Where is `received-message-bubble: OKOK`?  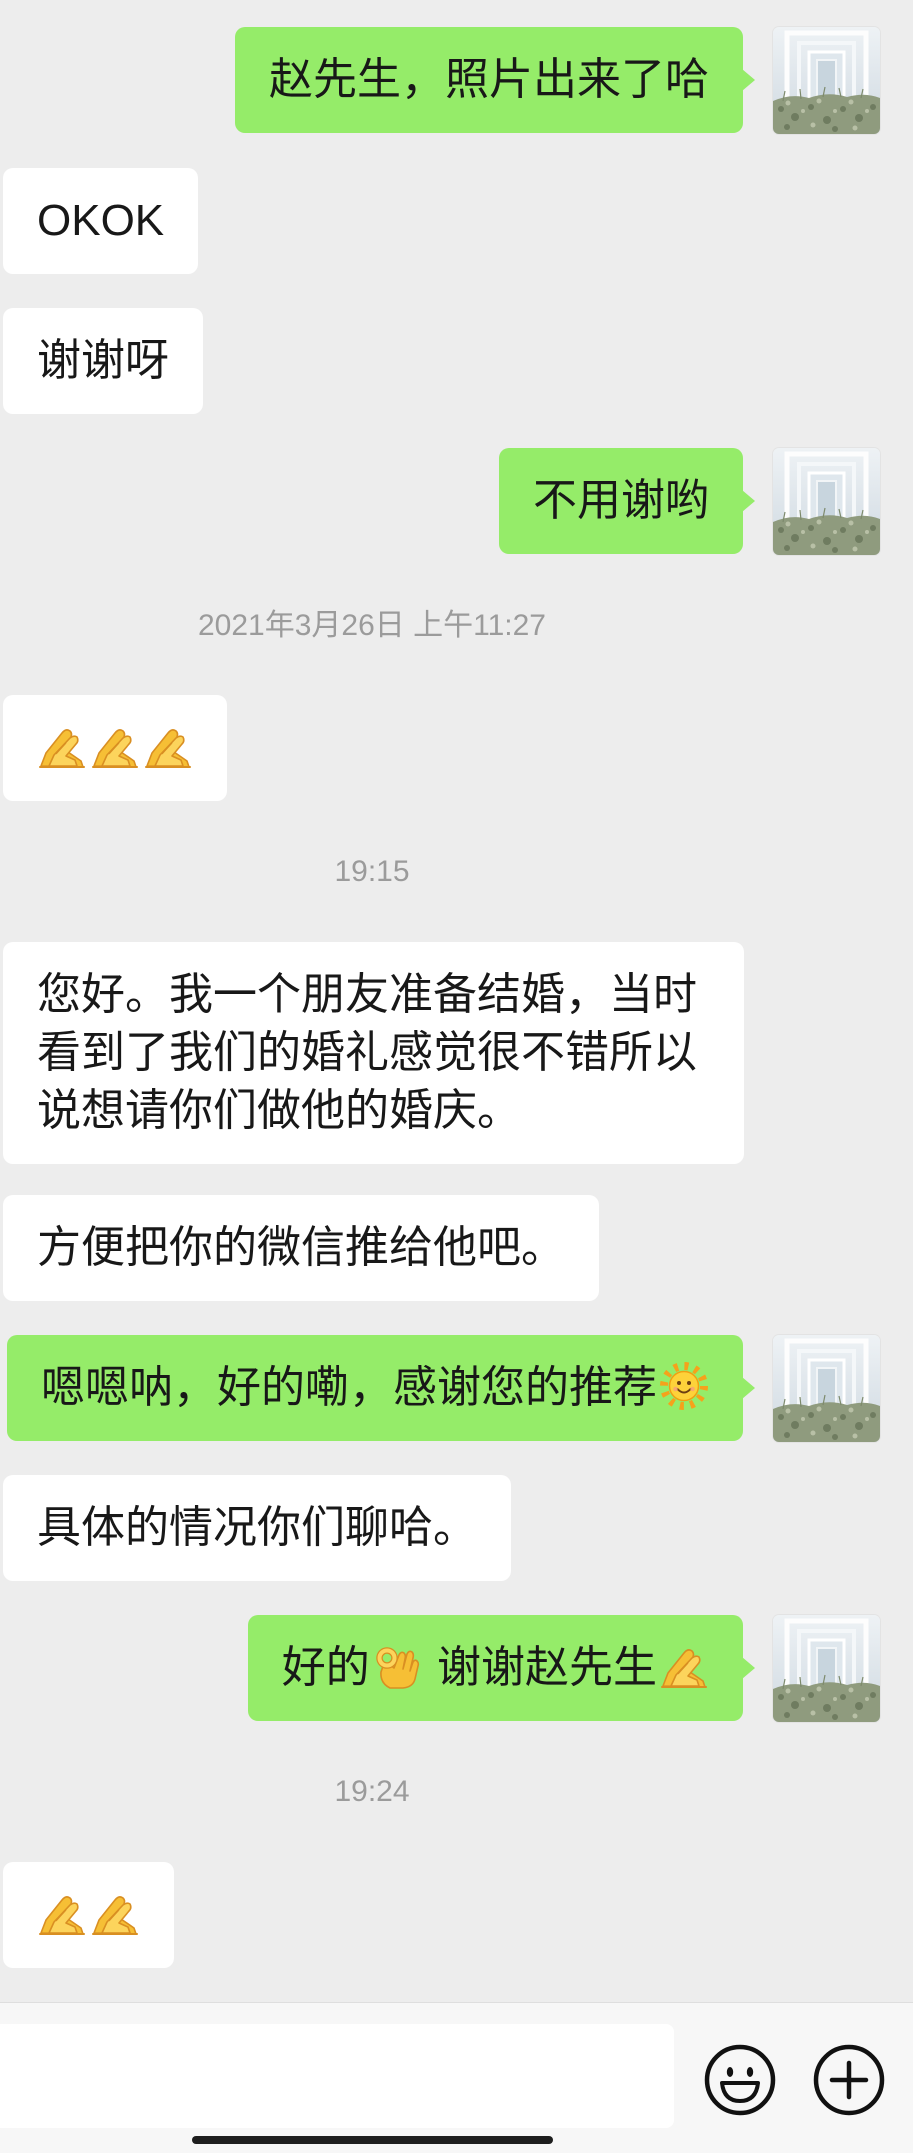 received-message-bubble: OKOK is located at coordinates (101, 221).